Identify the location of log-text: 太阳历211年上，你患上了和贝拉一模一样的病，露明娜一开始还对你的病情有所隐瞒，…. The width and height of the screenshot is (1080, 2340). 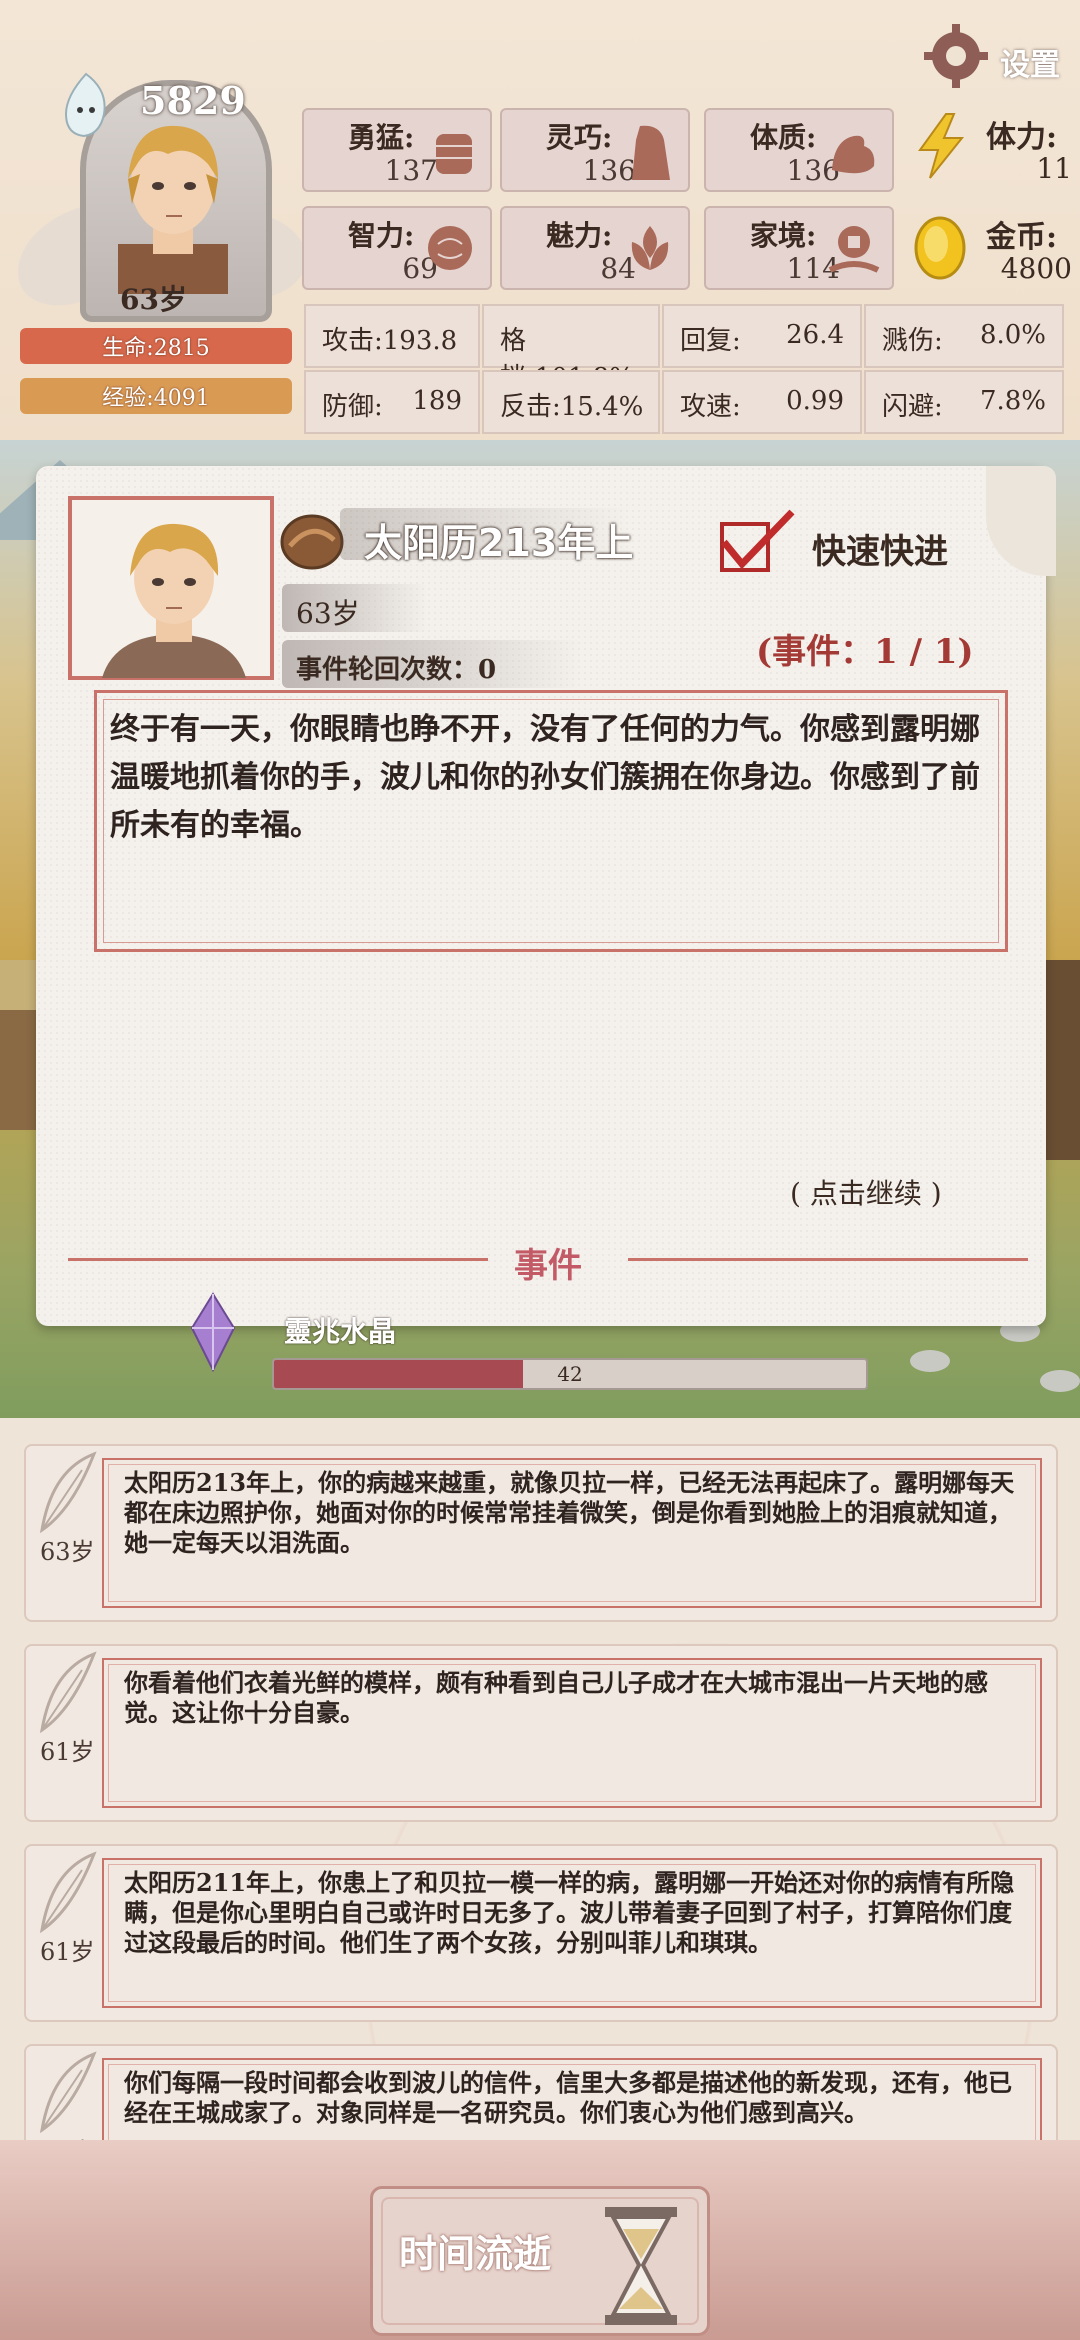
(569, 1912).